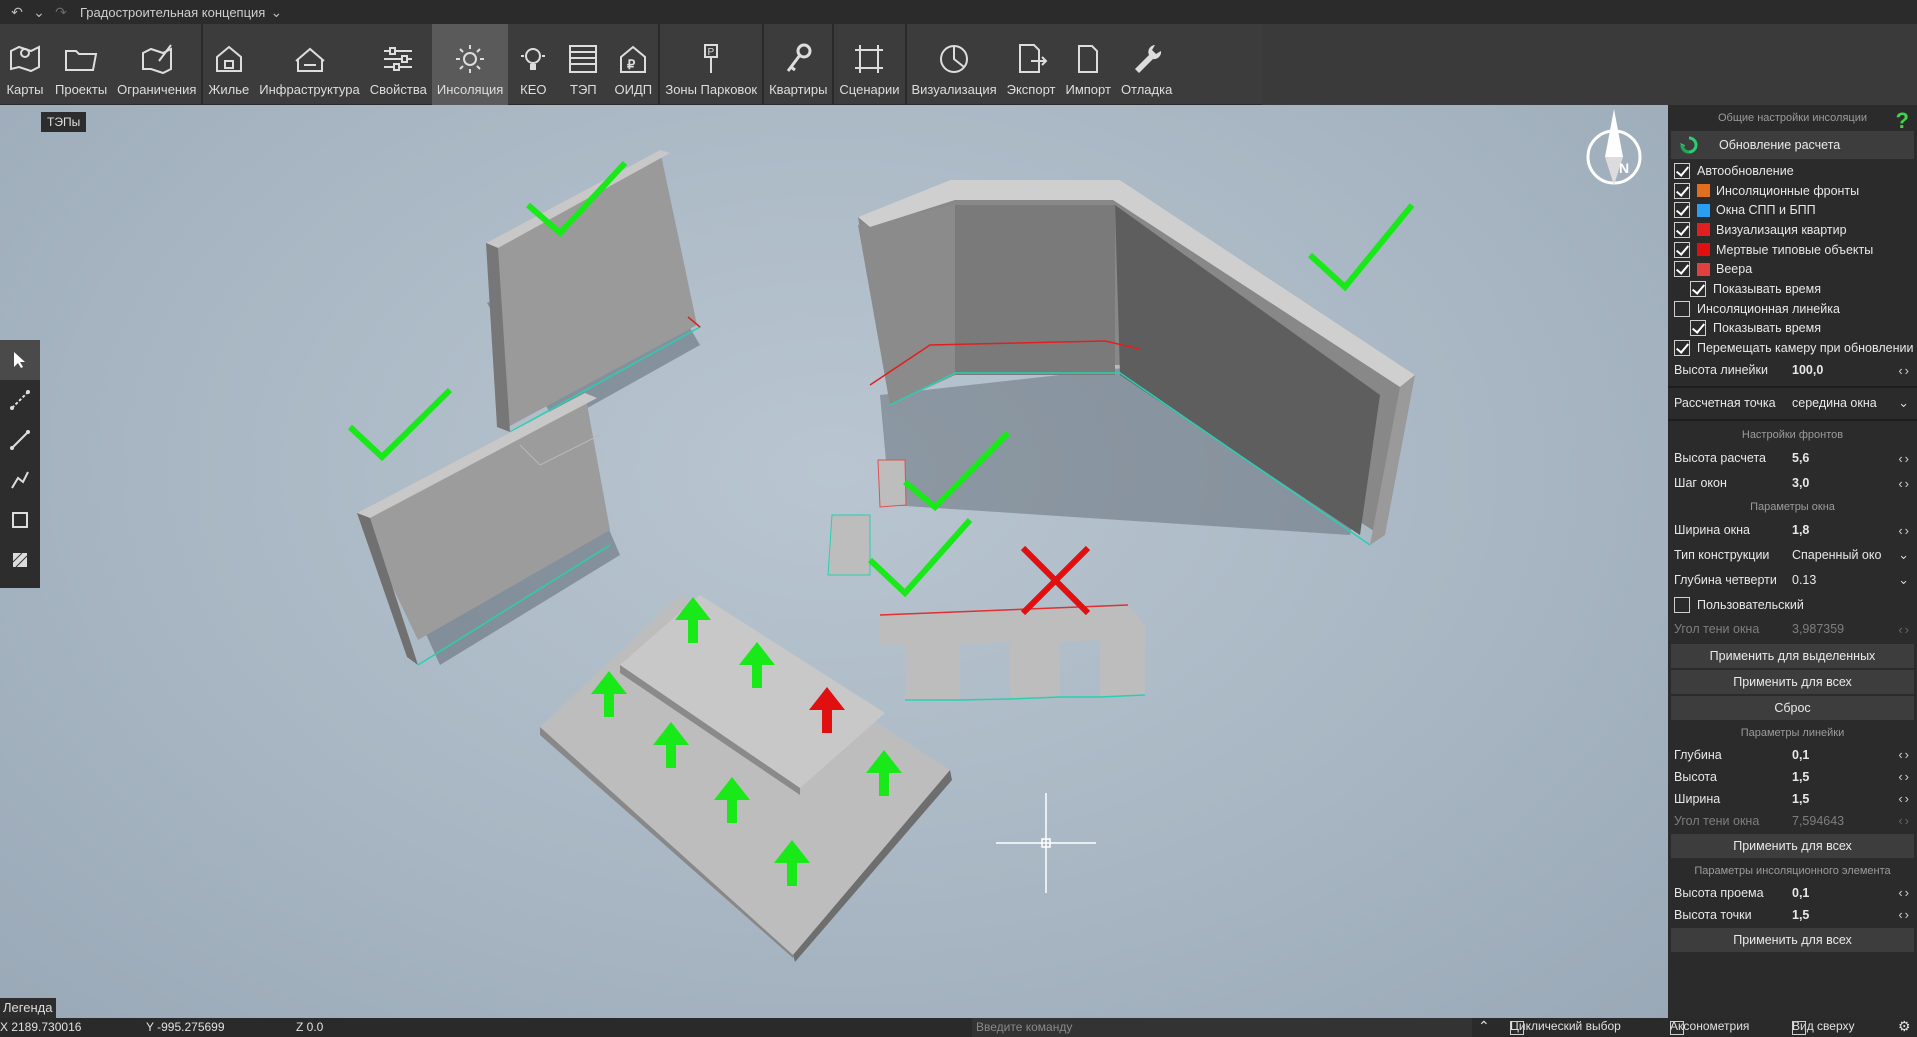 Image resolution: width=1917 pixels, height=1037 pixels. What do you see at coordinates (954, 64) in the screenshot?
I see `toolbar-button-13: Визуализация` at bounding box center [954, 64].